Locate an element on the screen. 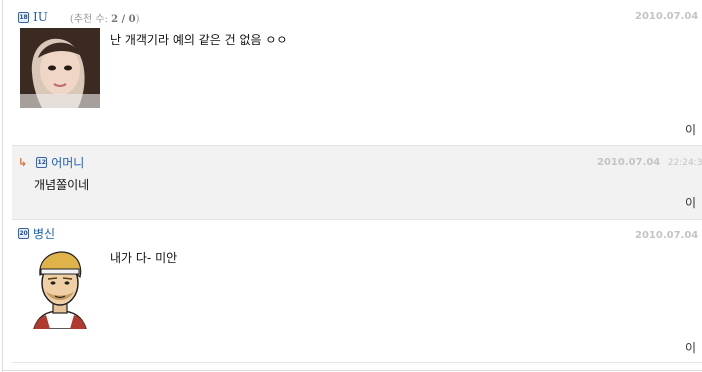 The image size is (702, 372). comment-text: 개념쫄이네 is located at coordinates (62, 185).